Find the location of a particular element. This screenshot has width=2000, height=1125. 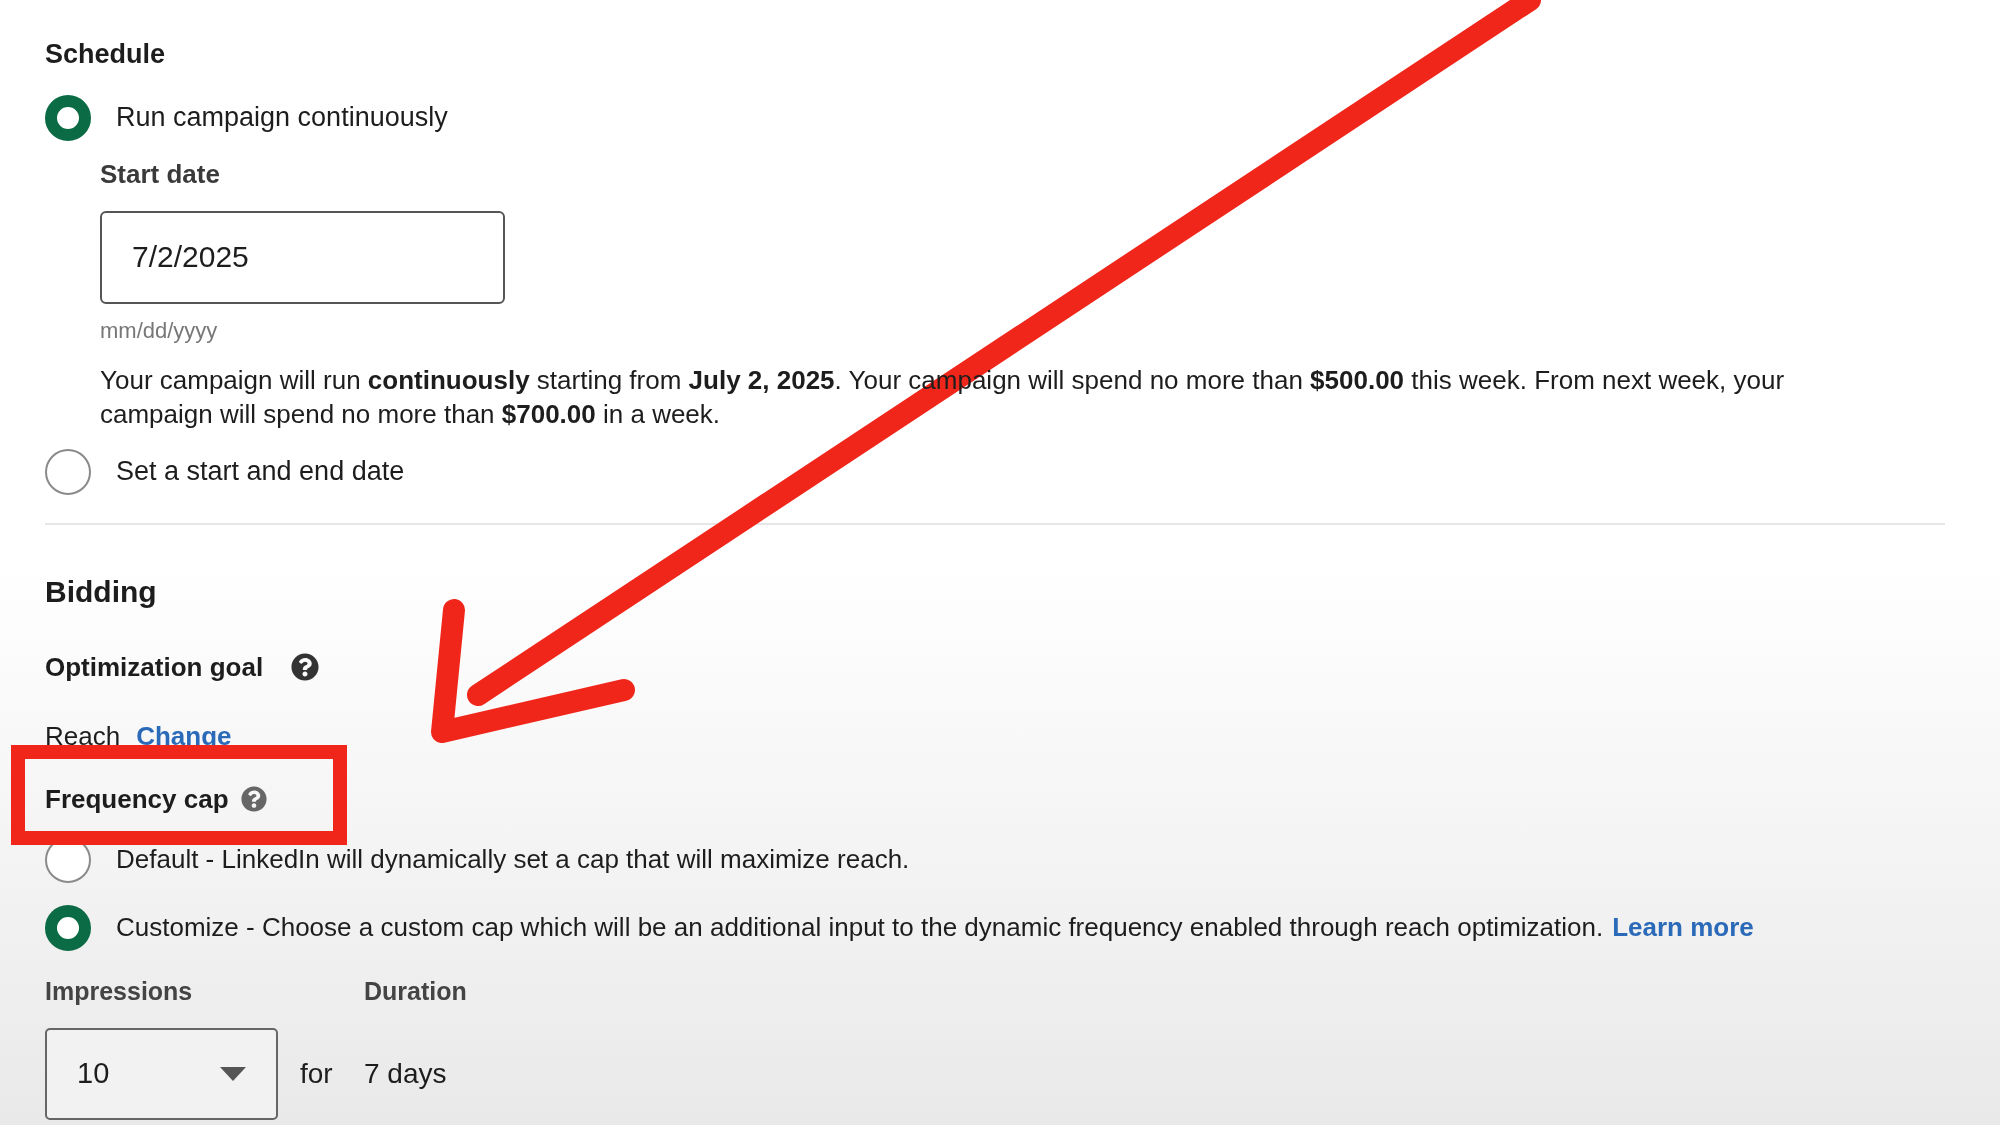

section-heading: Schedule is located at coordinates (106, 54).